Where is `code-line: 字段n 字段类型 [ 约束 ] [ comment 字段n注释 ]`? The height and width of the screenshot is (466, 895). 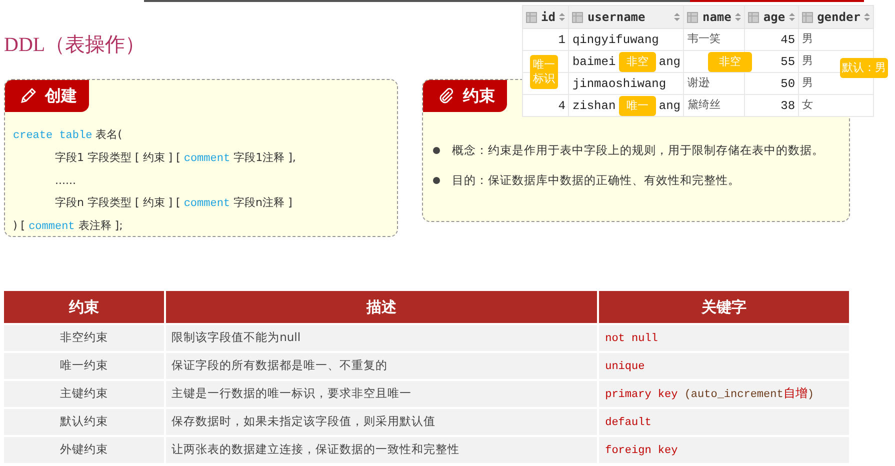 code-line: 字段n 字段类型 [ 约束 ] [ comment 字段n注释 ] is located at coordinates (174, 203).